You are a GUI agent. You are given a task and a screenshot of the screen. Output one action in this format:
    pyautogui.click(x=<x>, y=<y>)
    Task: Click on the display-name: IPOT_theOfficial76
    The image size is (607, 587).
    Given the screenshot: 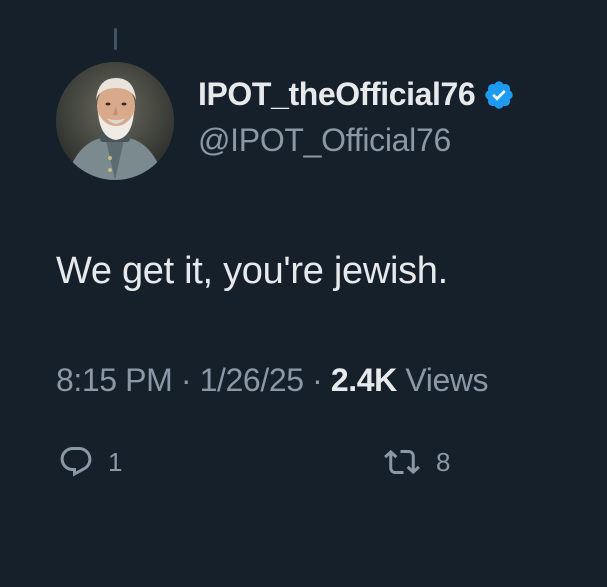 What is the action you would take?
    pyautogui.click(x=337, y=94)
    